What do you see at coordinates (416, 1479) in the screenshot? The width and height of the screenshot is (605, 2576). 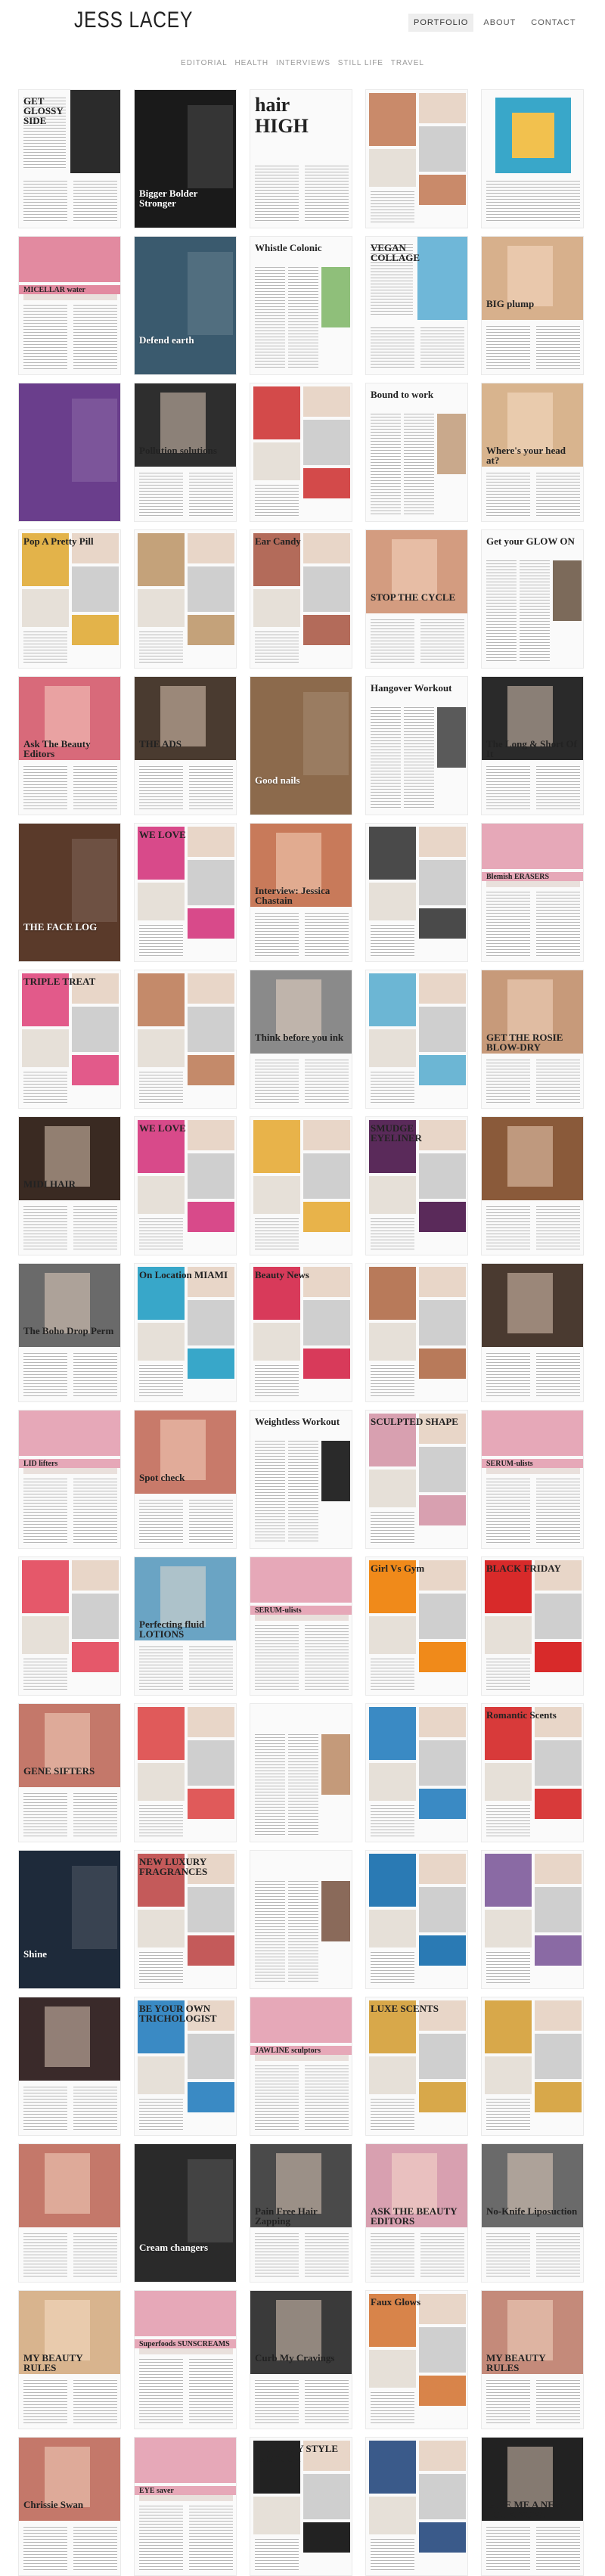 I see `portfolio-thumbnail: SCULPTED SHAPE` at bounding box center [416, 1479].